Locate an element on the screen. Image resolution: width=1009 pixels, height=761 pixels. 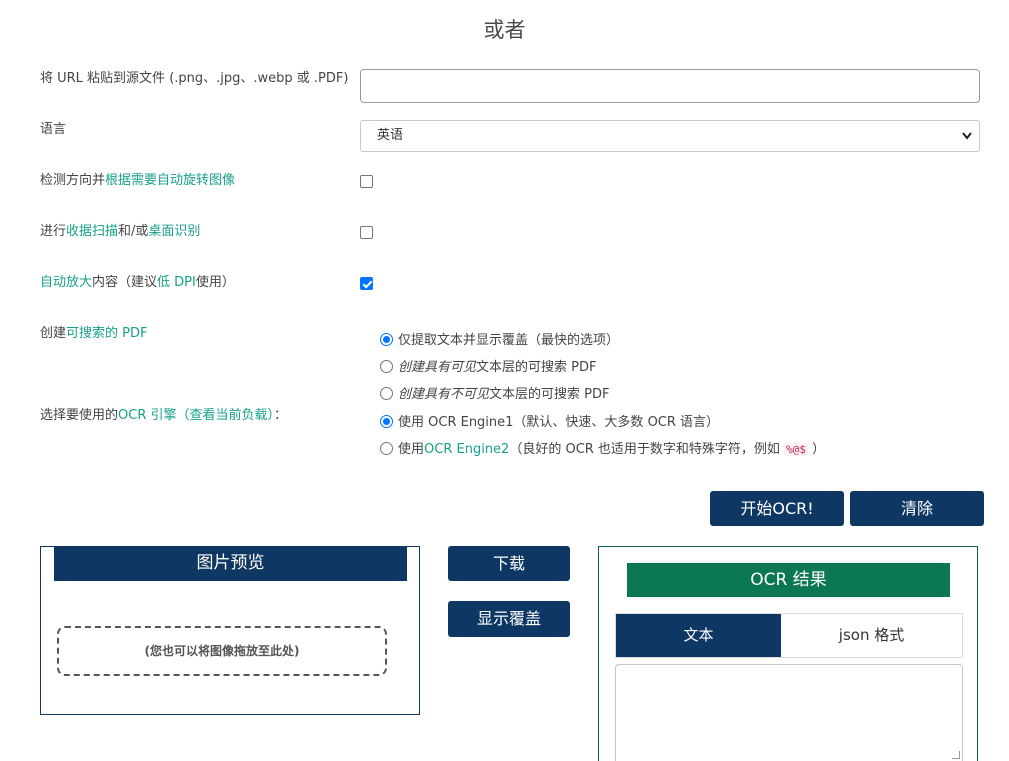
upscale-link: 自动放大 is located at coordinates (66, 282).